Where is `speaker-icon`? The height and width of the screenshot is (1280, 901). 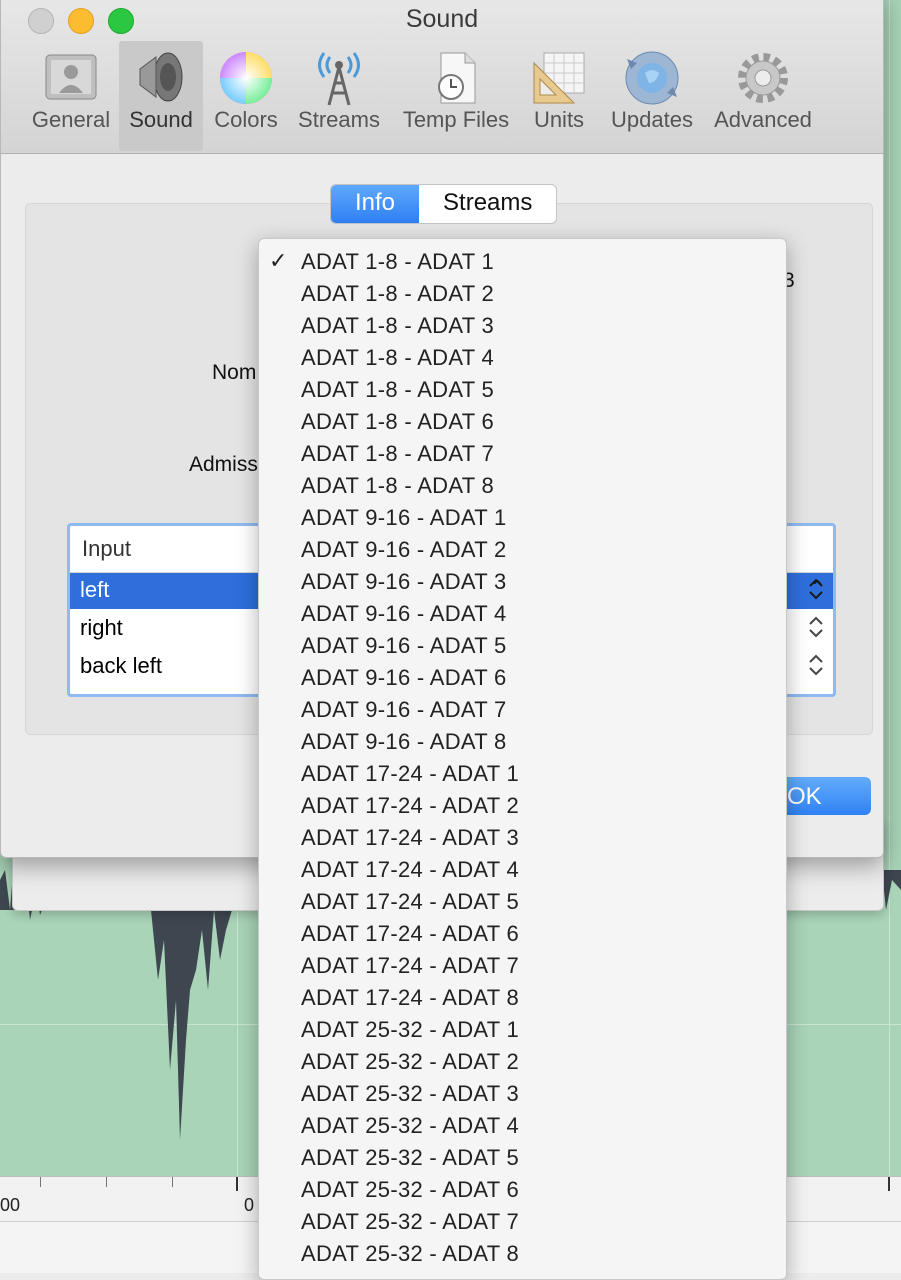
speaker-icon is located at coordinates (161, 77).